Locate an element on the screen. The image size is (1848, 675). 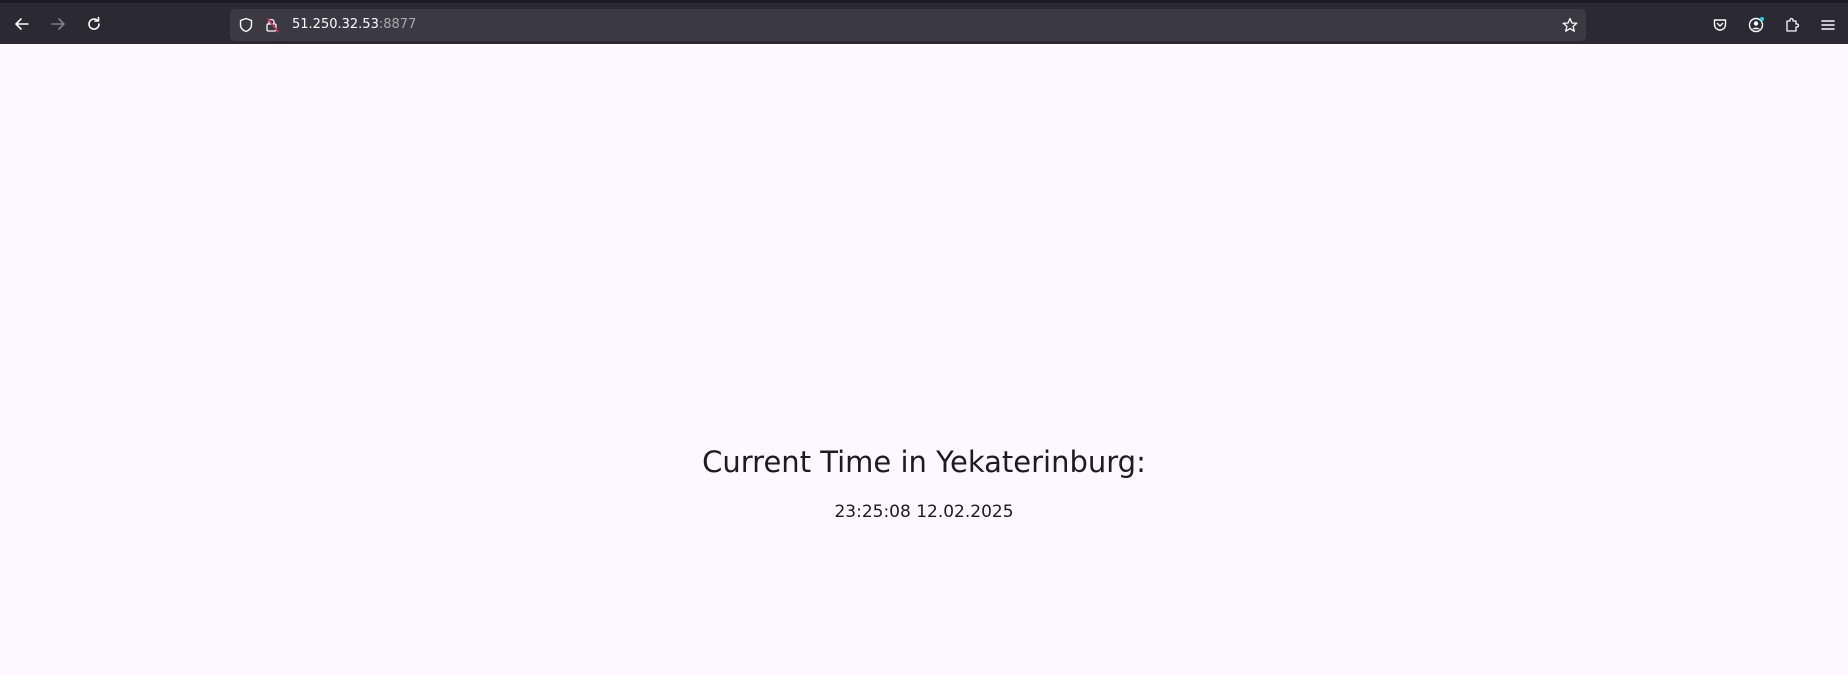
account-icon is located at coordinates (1756, 25).